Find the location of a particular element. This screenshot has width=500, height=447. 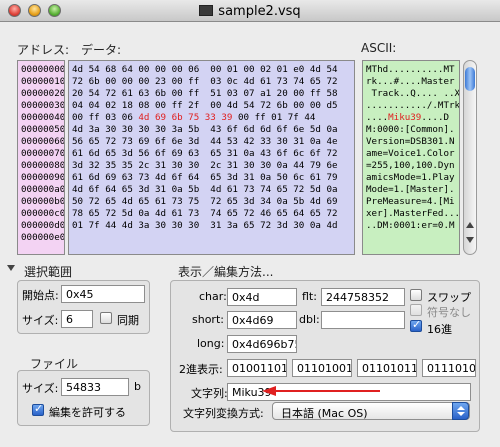

address-row: 000000b0 is located at coordinates (42, 202).